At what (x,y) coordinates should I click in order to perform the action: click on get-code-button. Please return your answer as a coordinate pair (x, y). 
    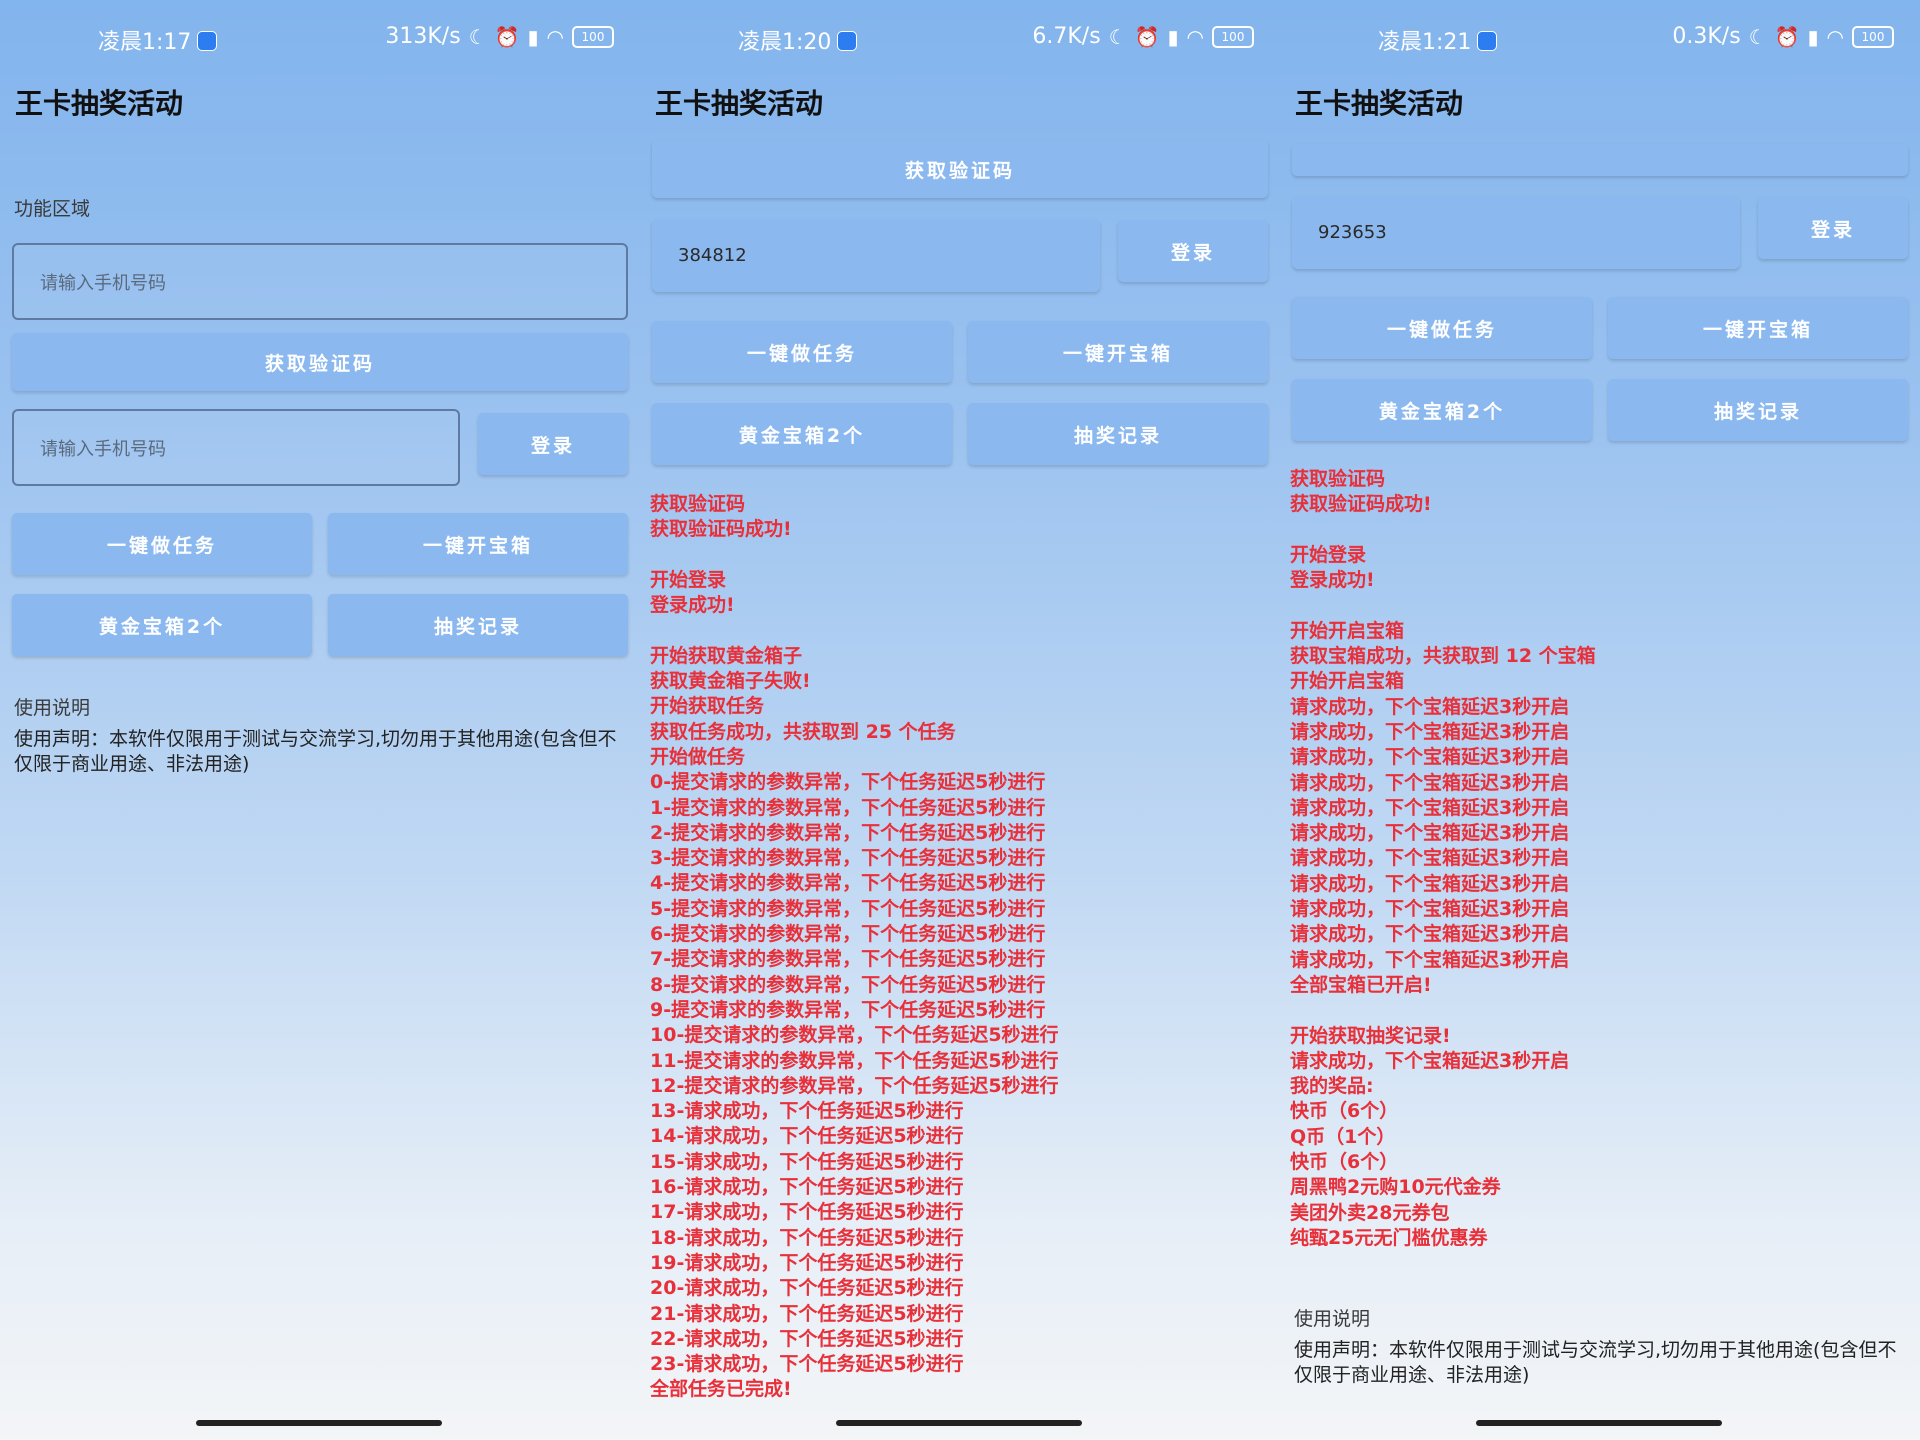
    Looking at the image, I should click on (1600, 160).